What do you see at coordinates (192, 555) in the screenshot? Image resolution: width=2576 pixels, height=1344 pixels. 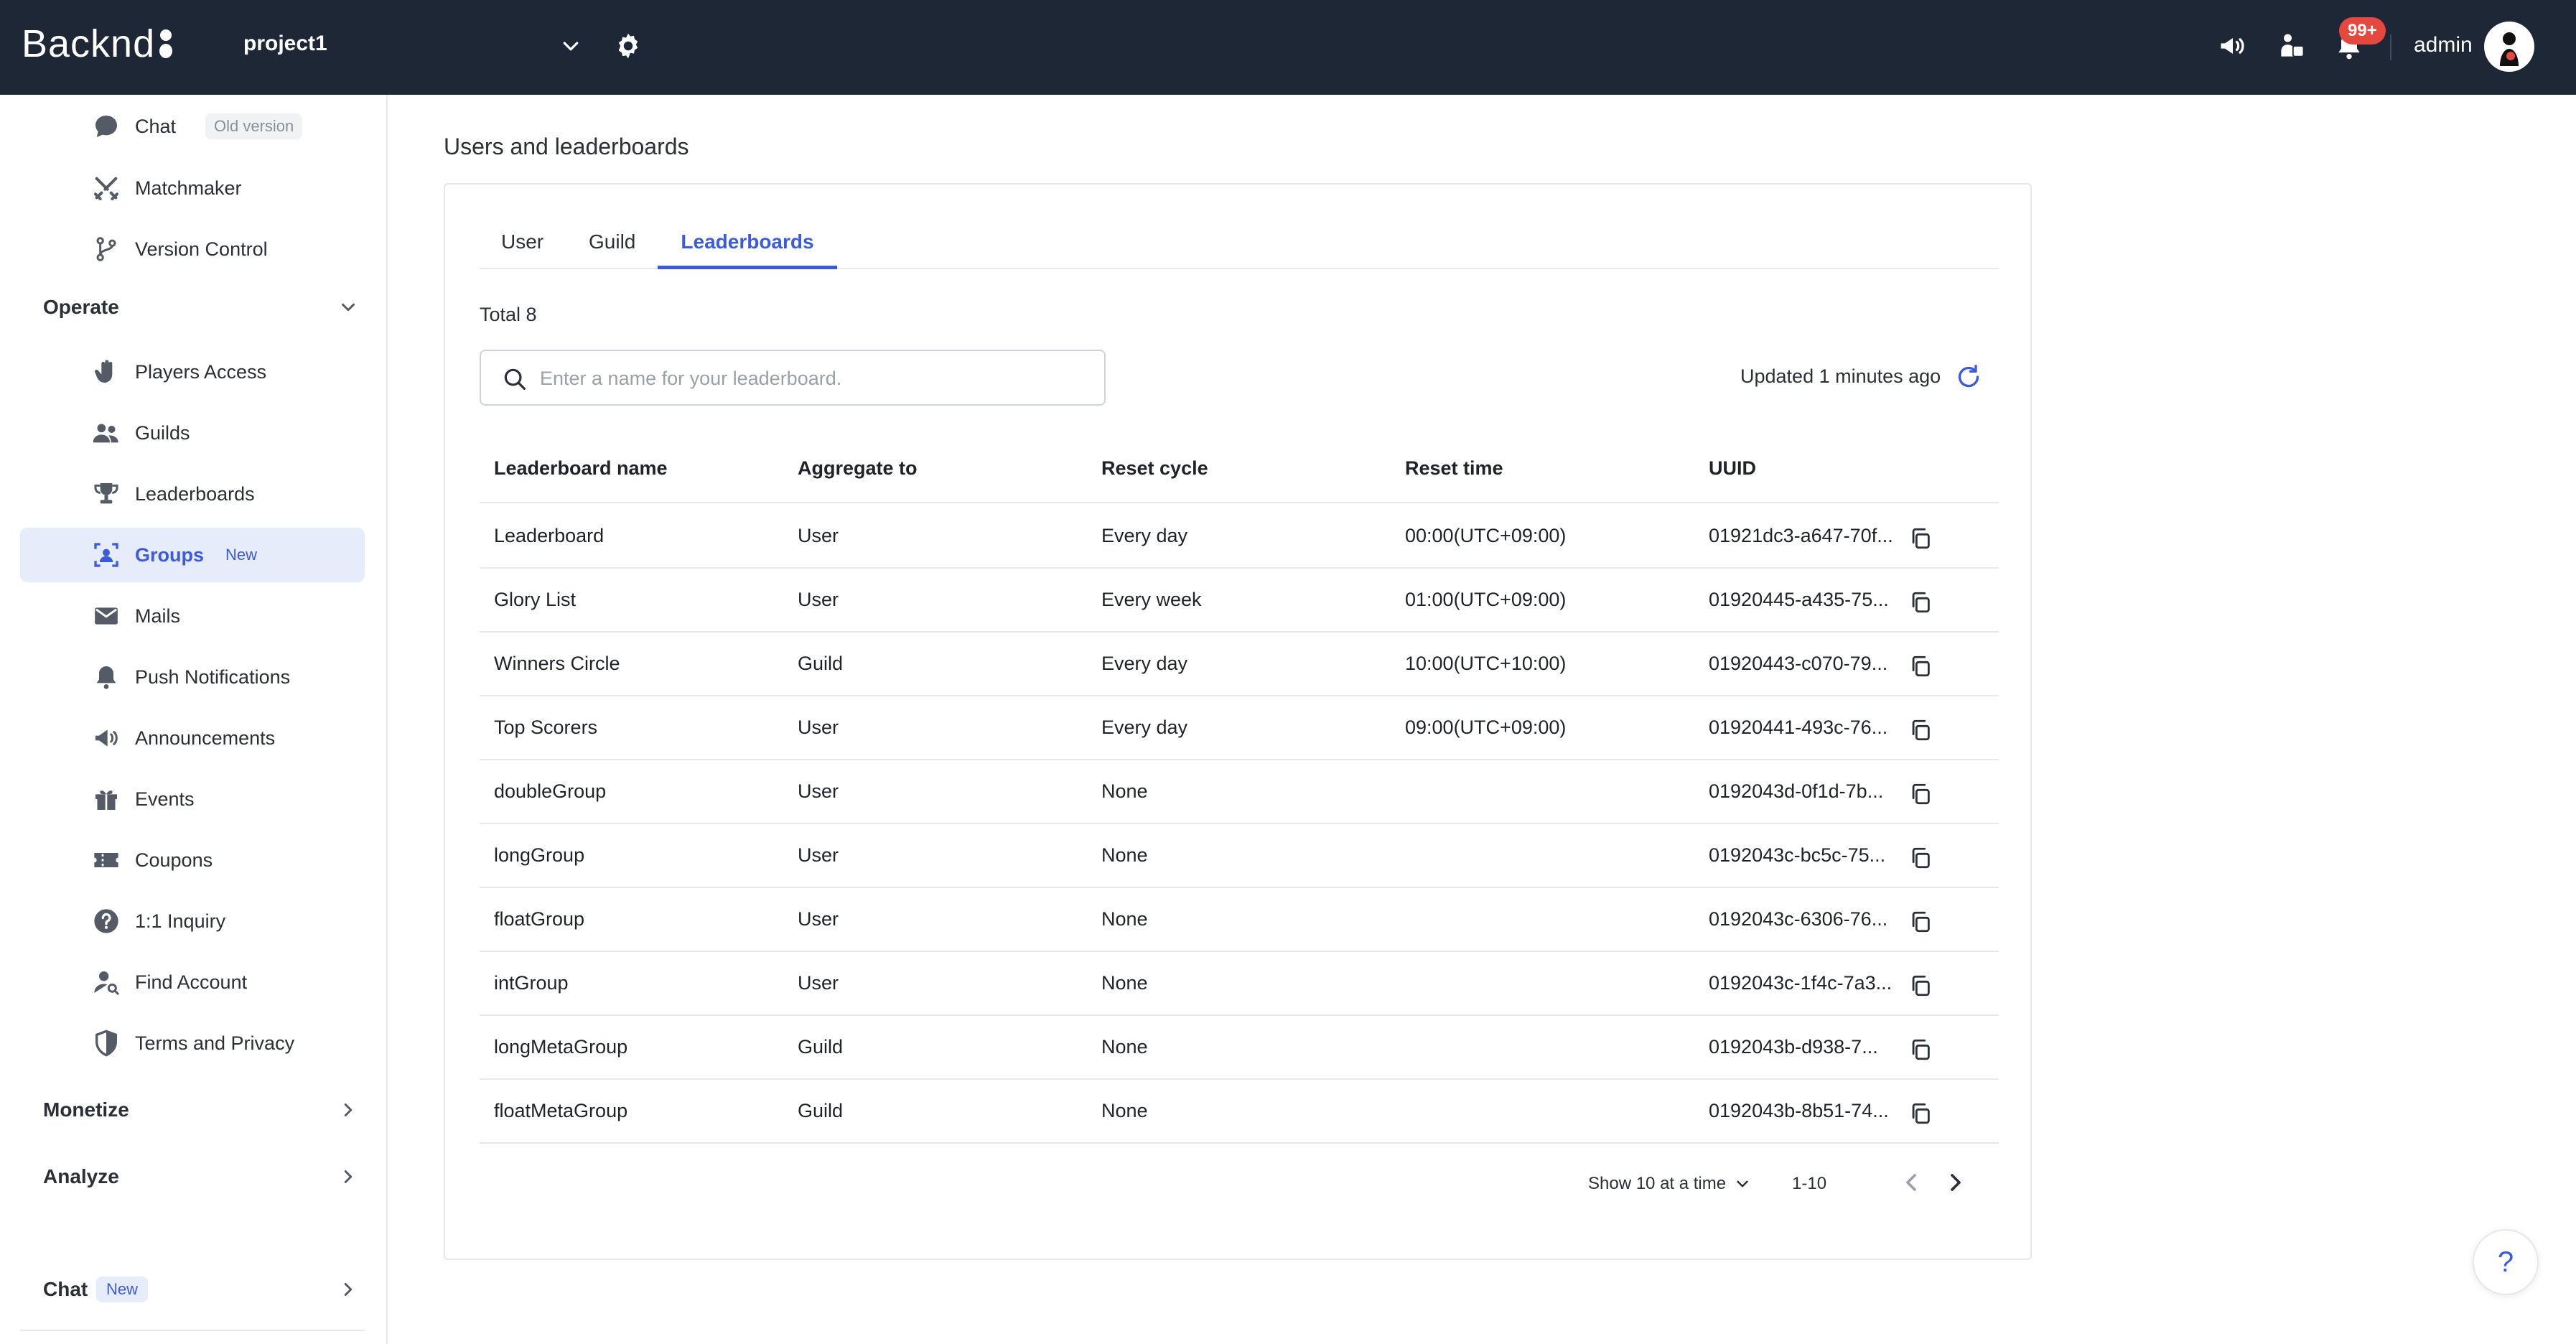 I see `sidebar-item-groups: Groups New` at bounding box center [192, 555].